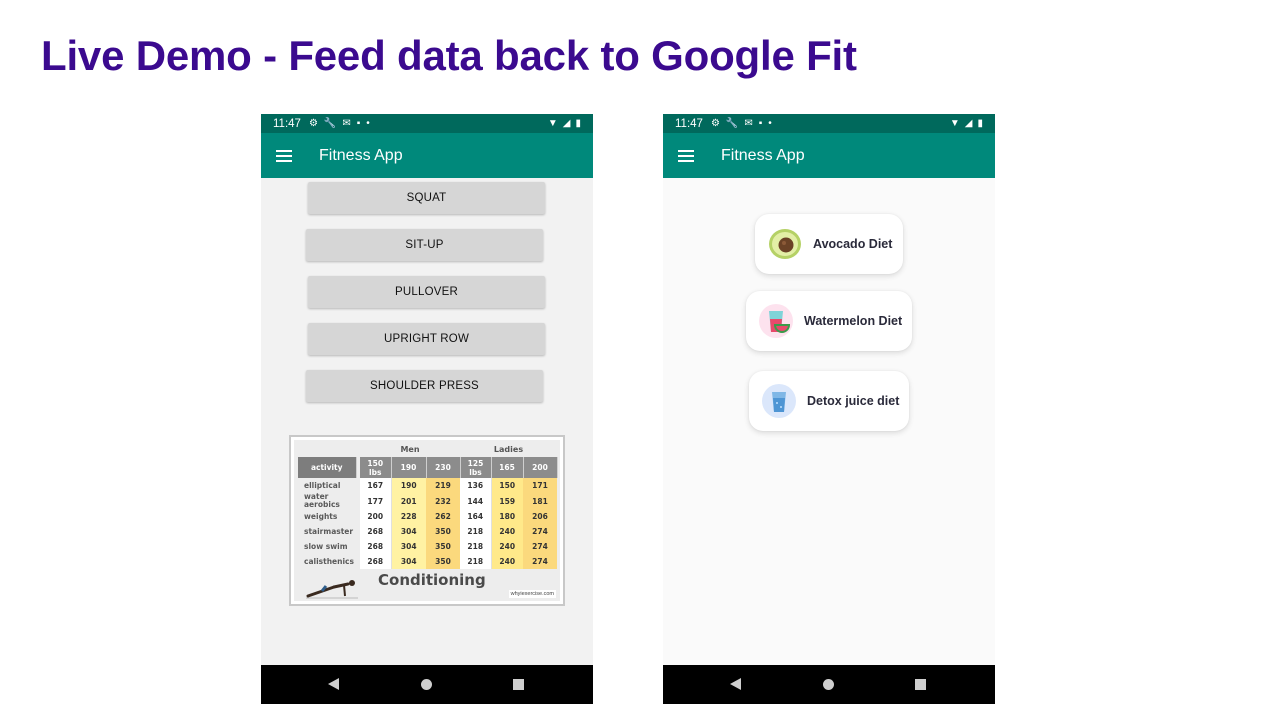 The image size is (1280, 720). I want to click on table-row: elliptical 167 190 219 136 150 171, so click(427, 485).